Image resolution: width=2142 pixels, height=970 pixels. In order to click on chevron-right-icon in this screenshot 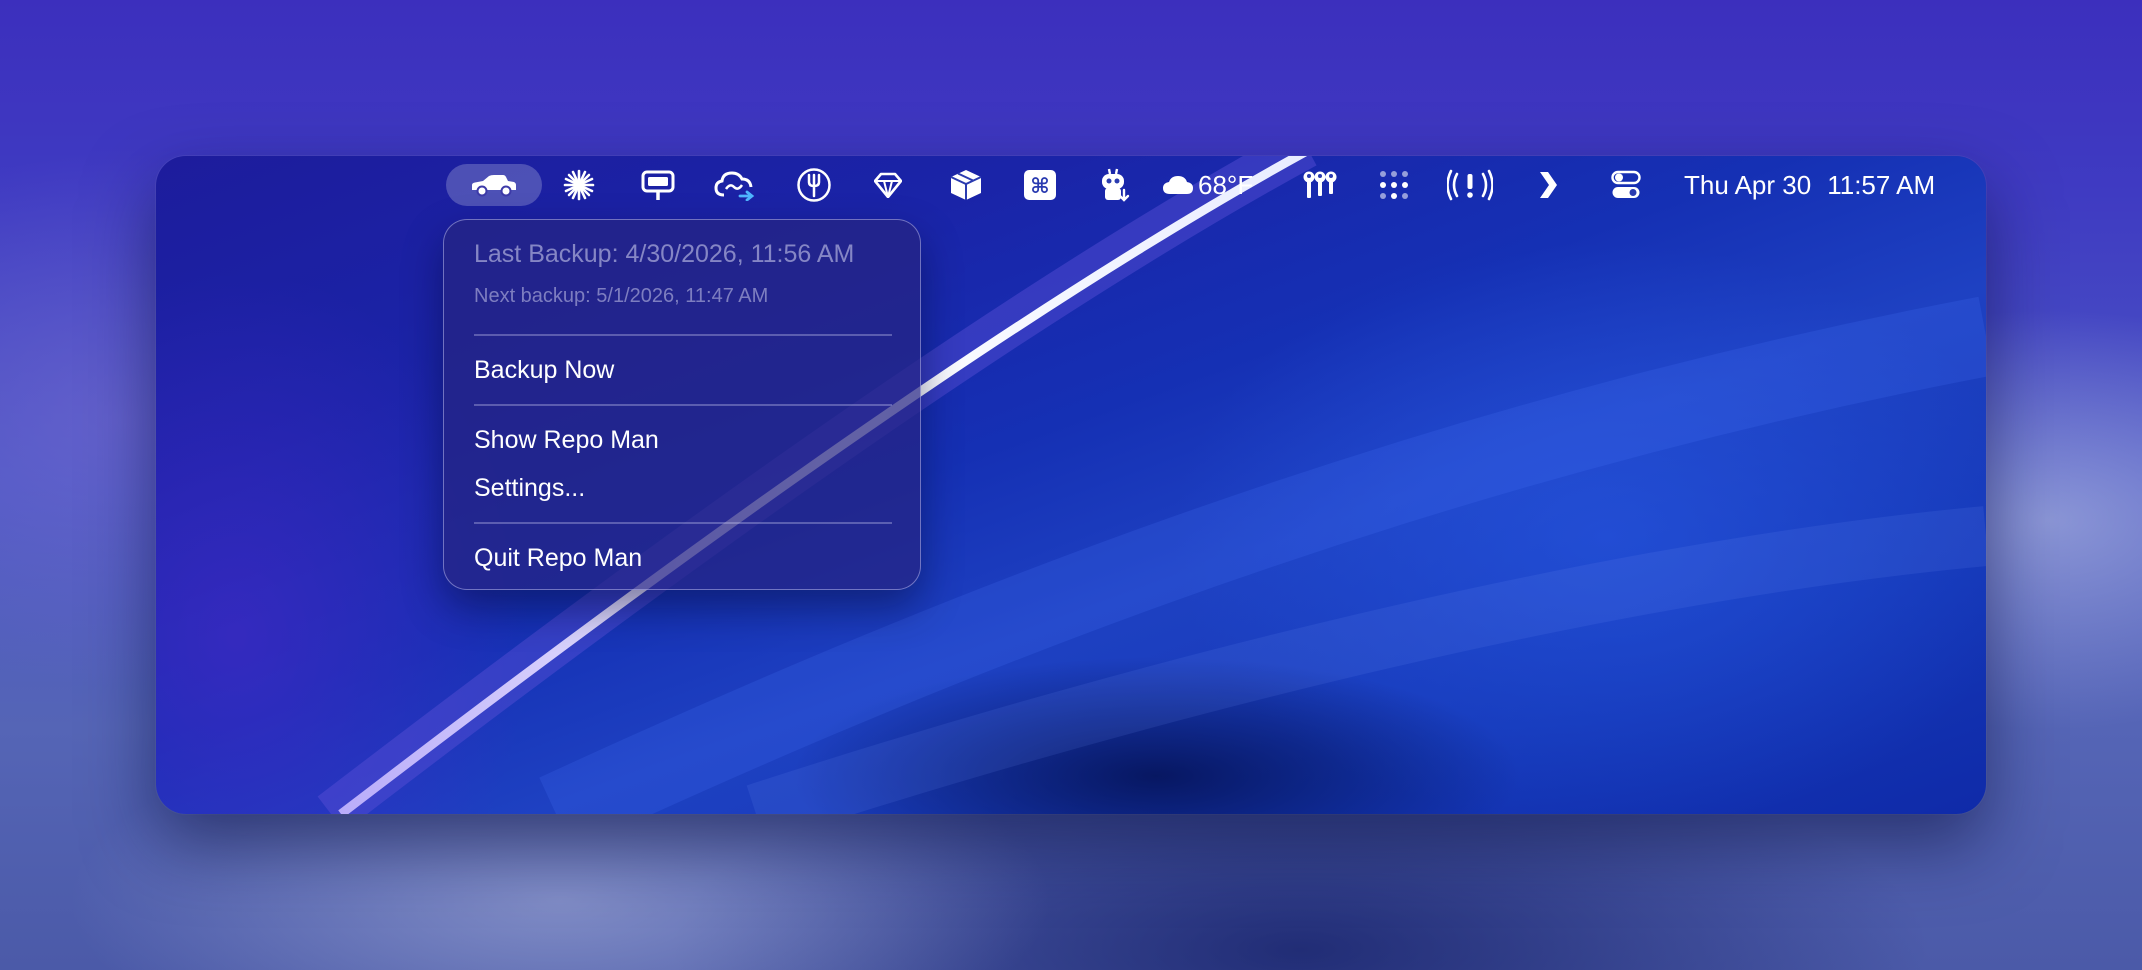, I will do `click(1548, 185)`.